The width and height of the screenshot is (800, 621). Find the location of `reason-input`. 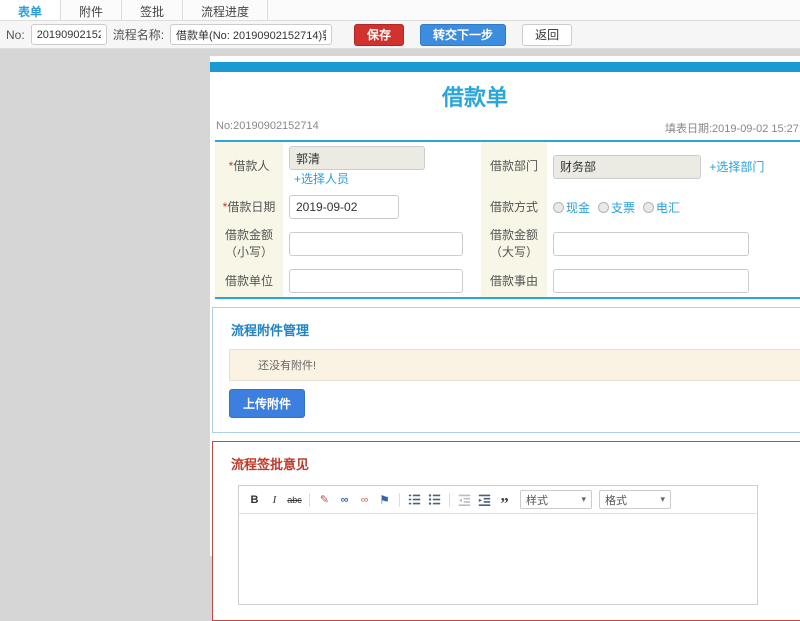

reason-input is located at coordinates (651, 281).